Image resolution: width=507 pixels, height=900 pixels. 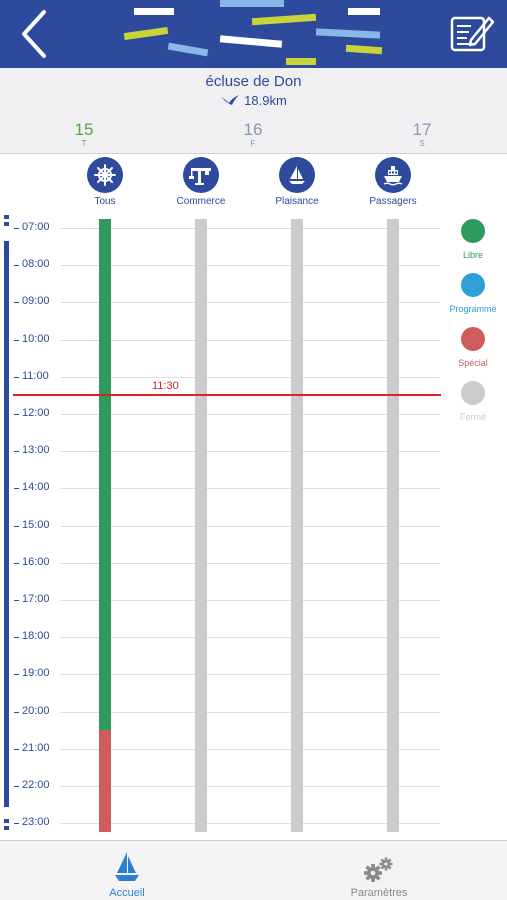 What do you see at coordinates (253, 143) in the screenshot?
I see `day-letter: F` at bounding box center [253, 143].